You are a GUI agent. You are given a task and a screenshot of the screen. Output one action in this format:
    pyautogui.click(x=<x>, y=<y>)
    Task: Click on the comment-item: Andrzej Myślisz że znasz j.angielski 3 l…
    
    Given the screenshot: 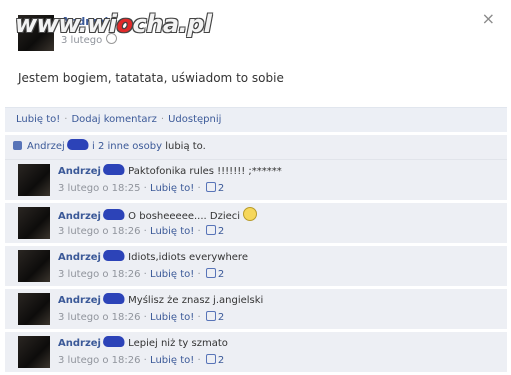 What is the action you would take?
    pyautogui.click(x=256, y=309)
    